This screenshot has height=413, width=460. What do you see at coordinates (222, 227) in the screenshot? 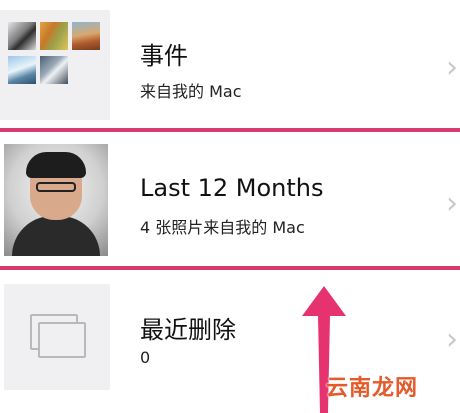
I see `album-subtitle: 4 张照片来自我的 Mac` at bounding box center [222, 227].